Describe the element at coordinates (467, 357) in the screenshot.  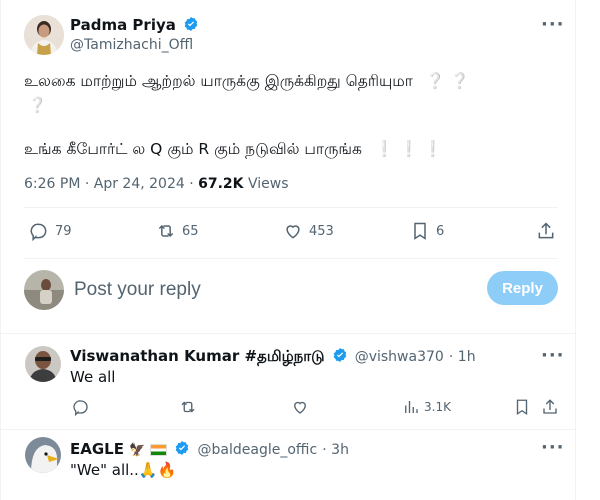
I see `reply-time: 1h` at that location.